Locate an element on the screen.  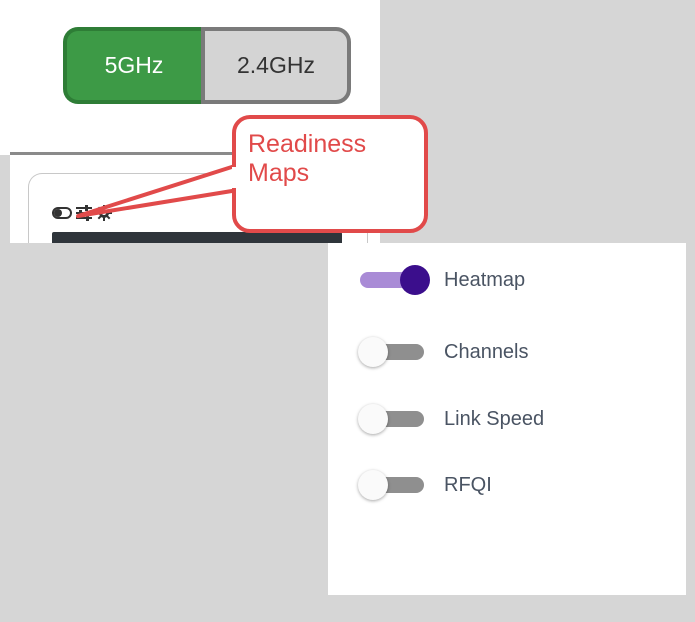
card-toolbar is located at coordinates (82, 215).